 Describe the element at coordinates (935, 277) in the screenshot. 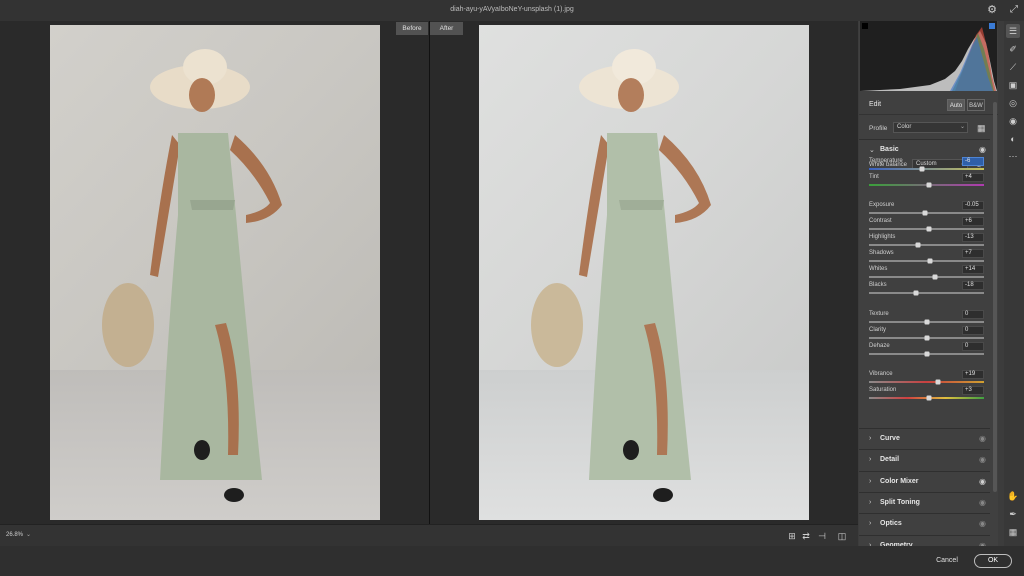

I see `slider-thumb-whites` at that location.